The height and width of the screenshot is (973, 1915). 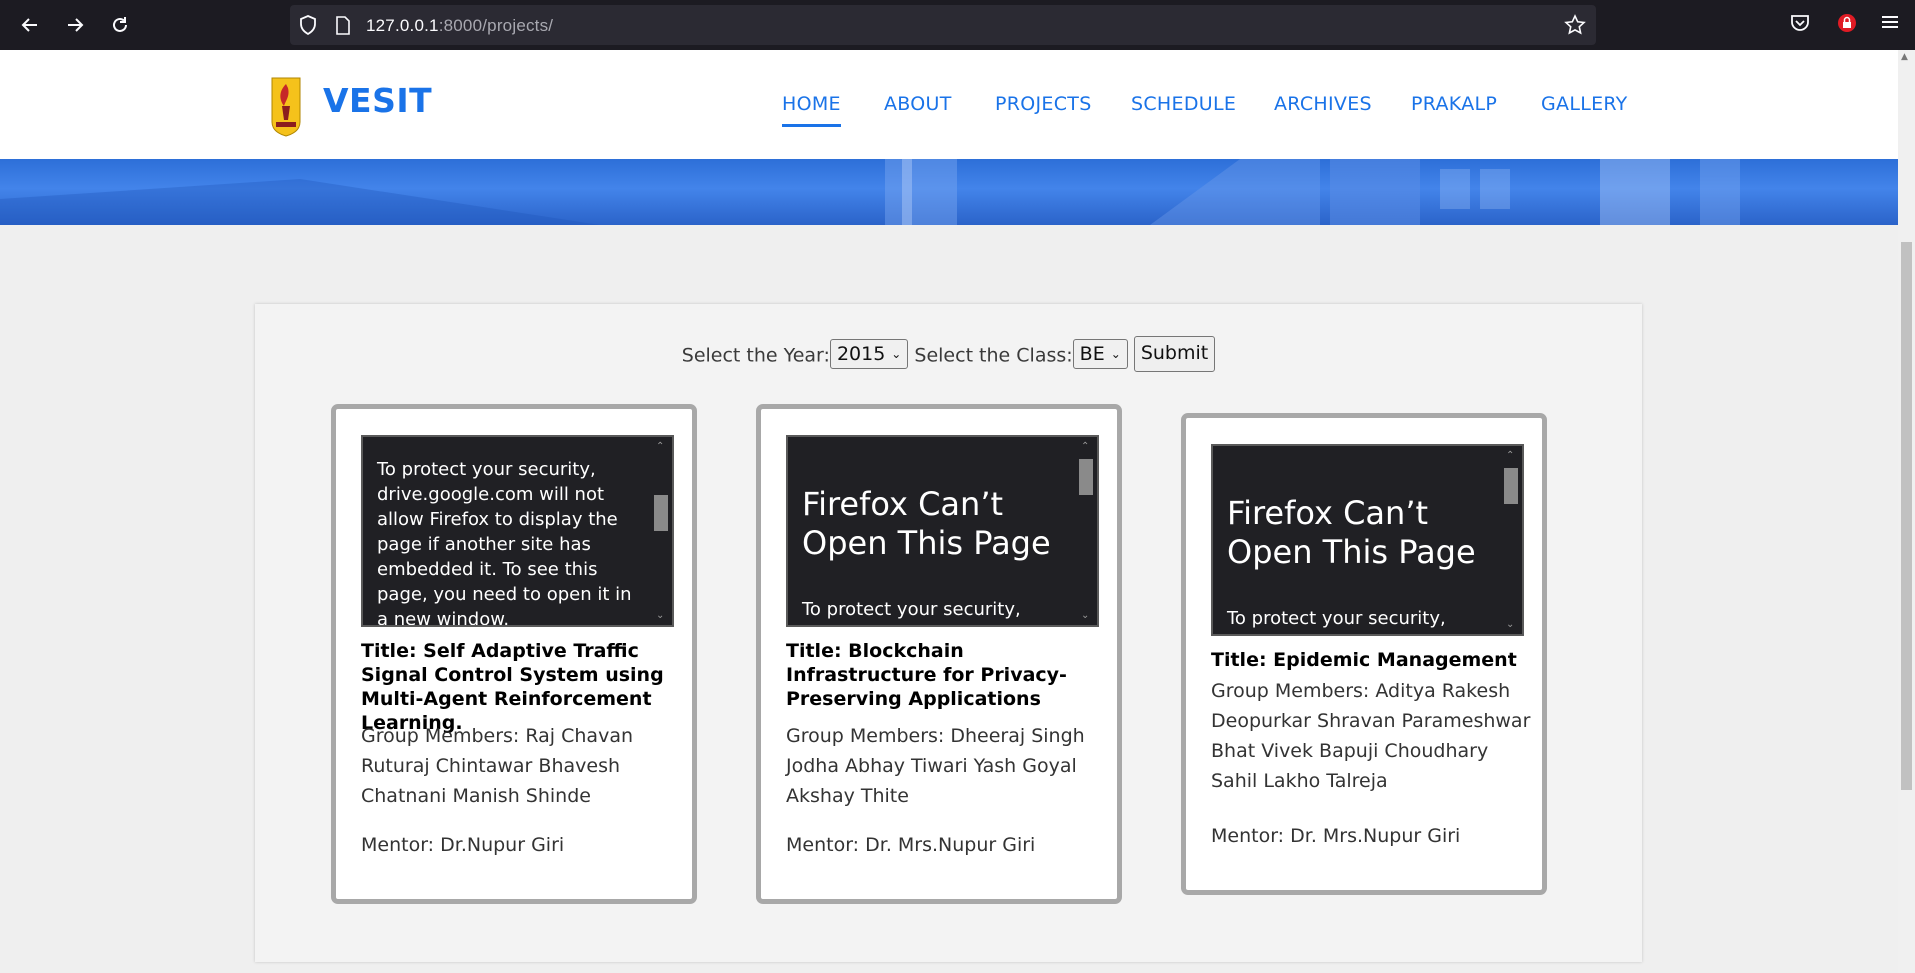 I want to click on shield-icon, so click(x=308, y=27).